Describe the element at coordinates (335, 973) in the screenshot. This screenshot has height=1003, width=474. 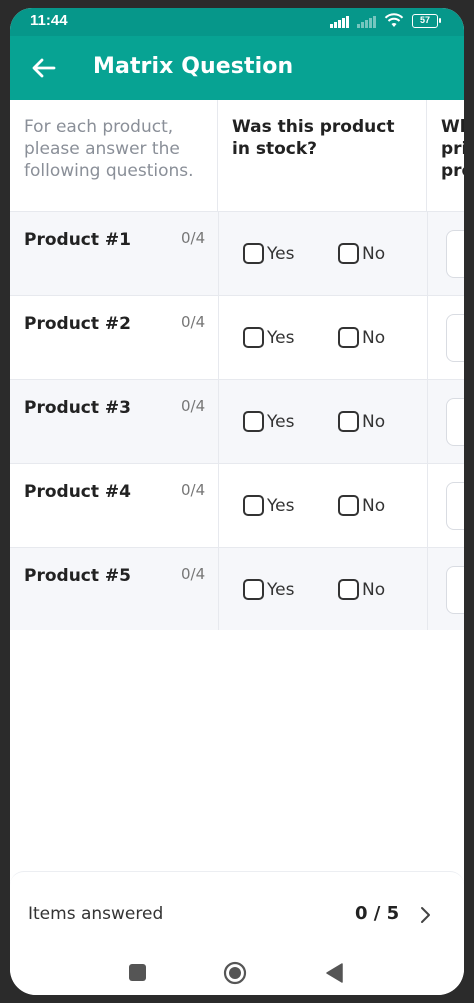
I see `system-back-button` at that location.